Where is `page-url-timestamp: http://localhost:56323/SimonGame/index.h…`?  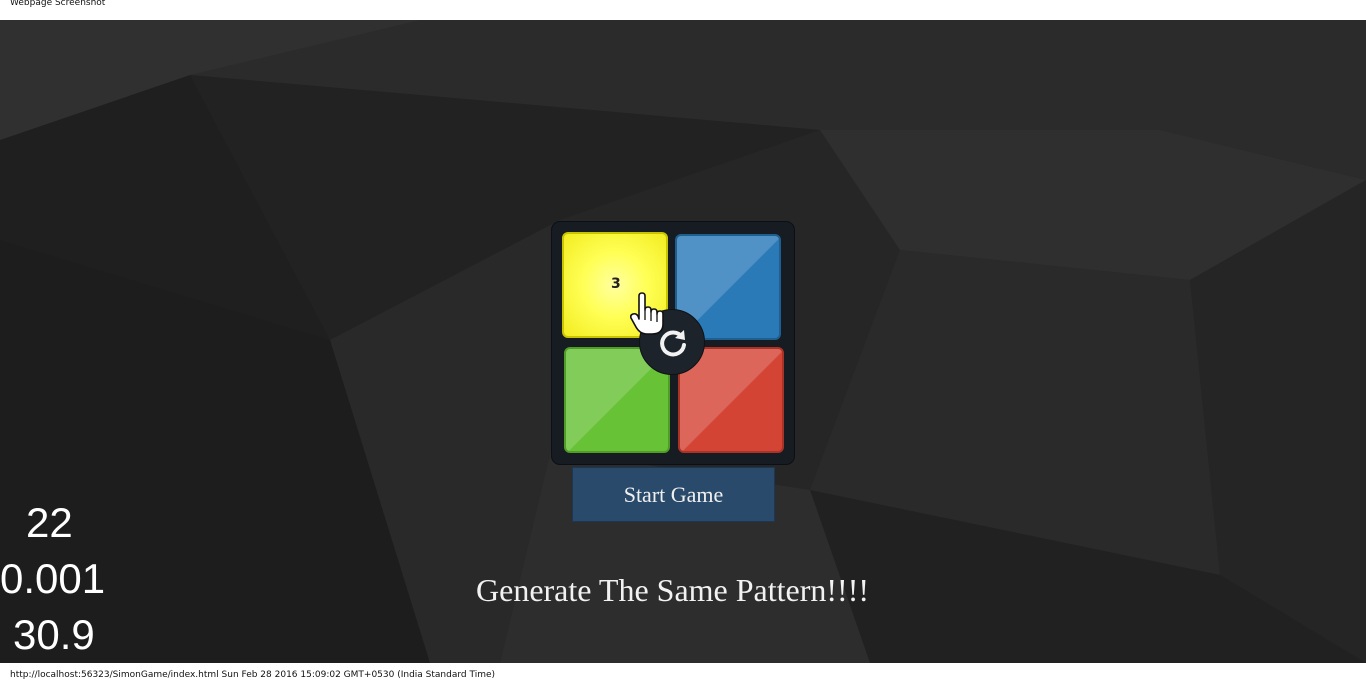 page-url-timestamp: http://localhost:56323/SimonGame/index.h… is located at coordinates (253, 675).